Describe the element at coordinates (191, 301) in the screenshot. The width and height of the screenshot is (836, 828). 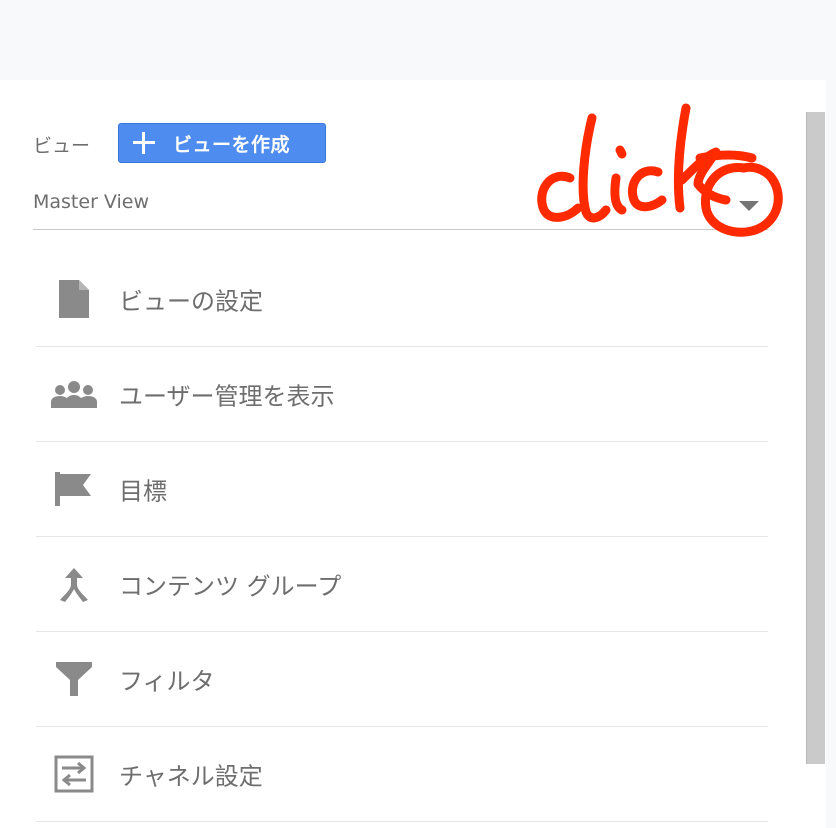
I see `menu-item-label: ビューの設定` at that location.